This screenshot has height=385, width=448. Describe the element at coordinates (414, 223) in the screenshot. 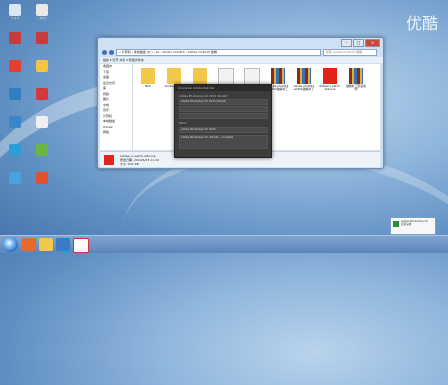

I see `notification-text: Adobe Photoshop CC 安装完成` at that location.